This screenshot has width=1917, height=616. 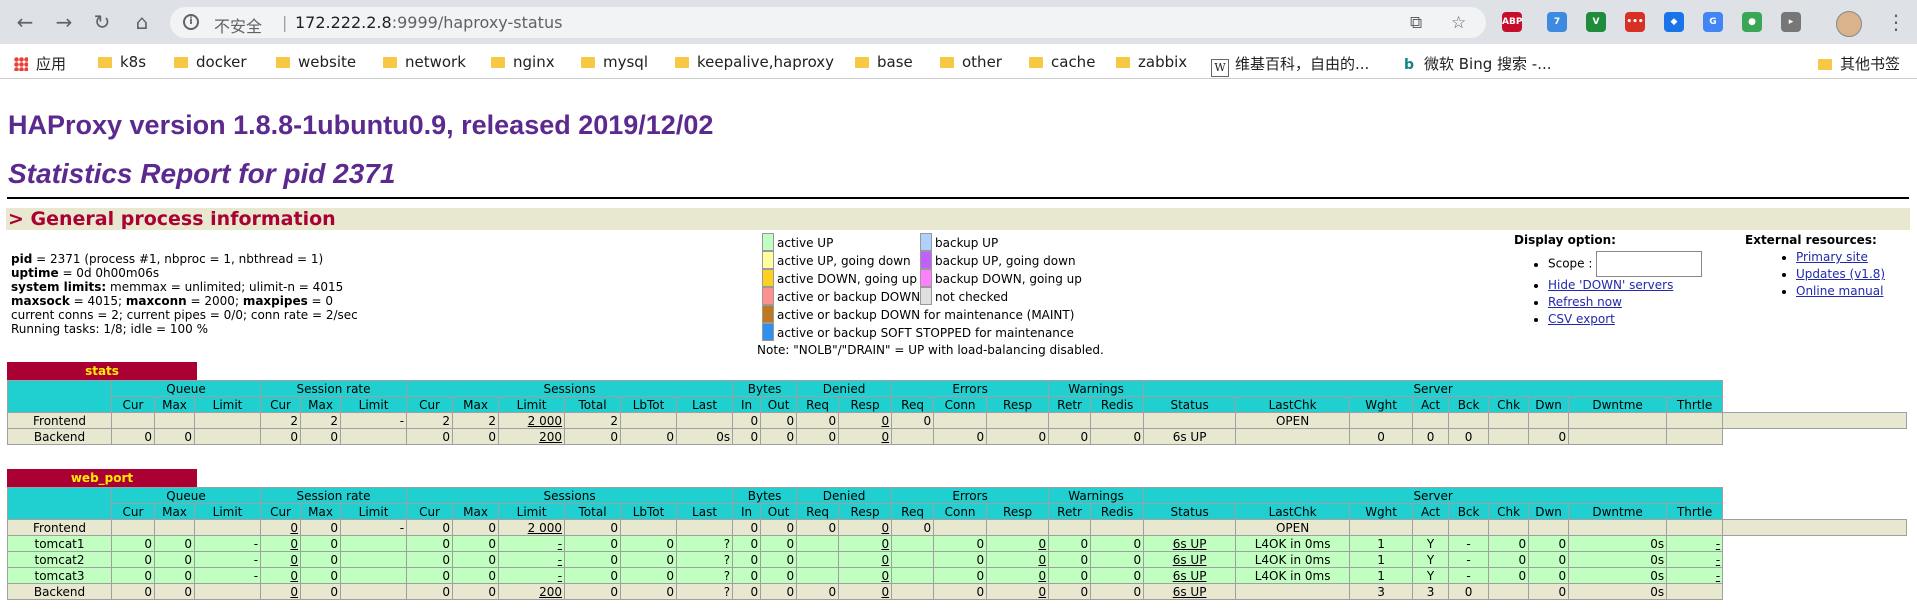 I want to click on back-arrow-icon: ←, so click(x=25, y=22).